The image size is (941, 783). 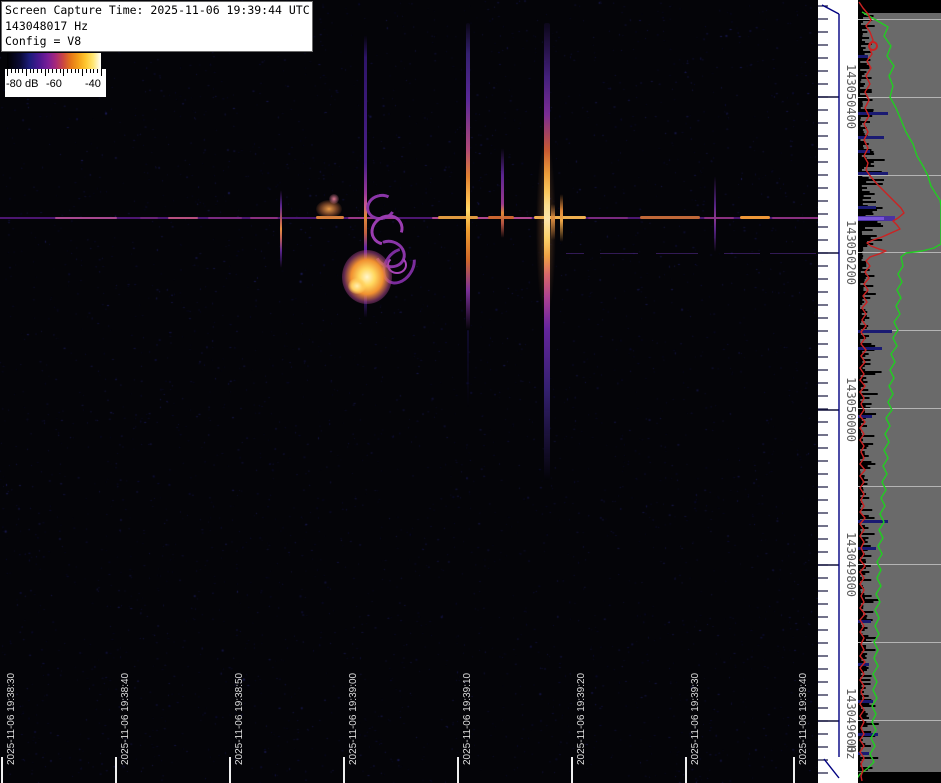 I want to click on time-label: 2025-11-06 19:39:20, so click(x=581, y=718).